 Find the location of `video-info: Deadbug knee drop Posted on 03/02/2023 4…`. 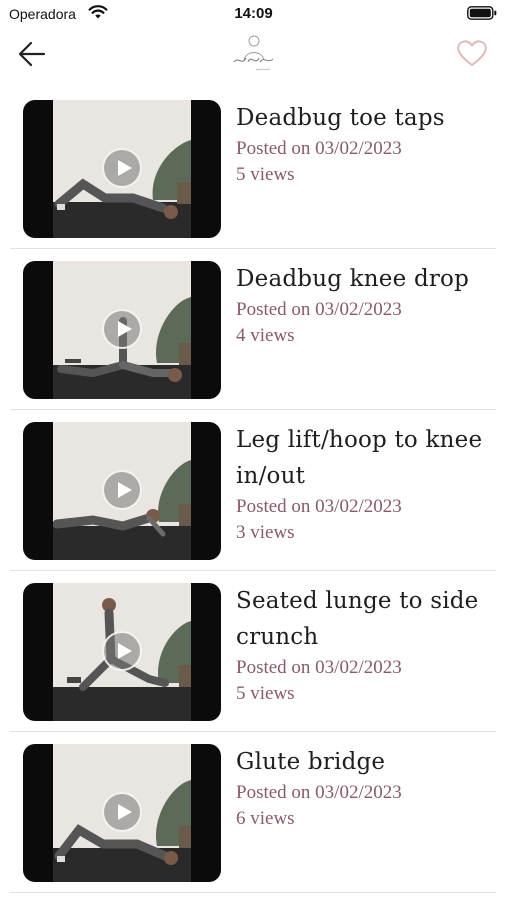

video-info: Deadbug knee drop Posted on 03/02/2023 4… is located at coordinates (365, 305).